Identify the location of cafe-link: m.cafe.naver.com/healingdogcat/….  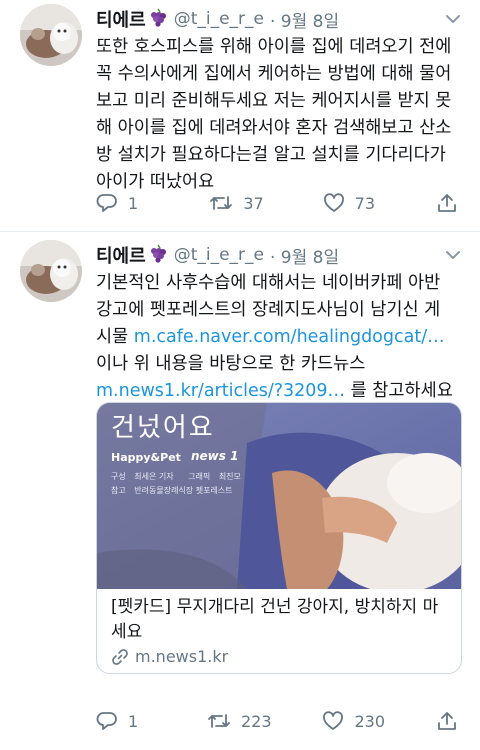
(289, 337).